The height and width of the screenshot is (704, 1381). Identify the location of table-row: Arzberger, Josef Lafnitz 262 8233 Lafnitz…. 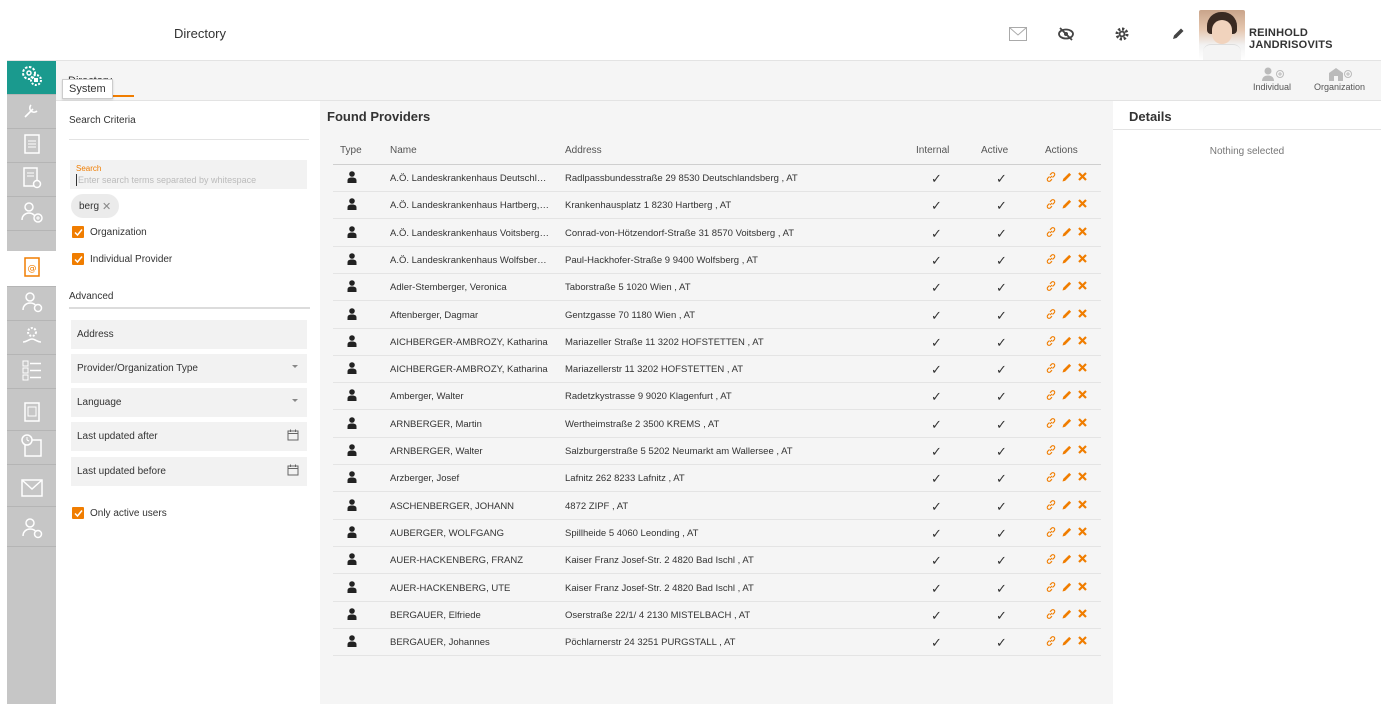
(717, 479).